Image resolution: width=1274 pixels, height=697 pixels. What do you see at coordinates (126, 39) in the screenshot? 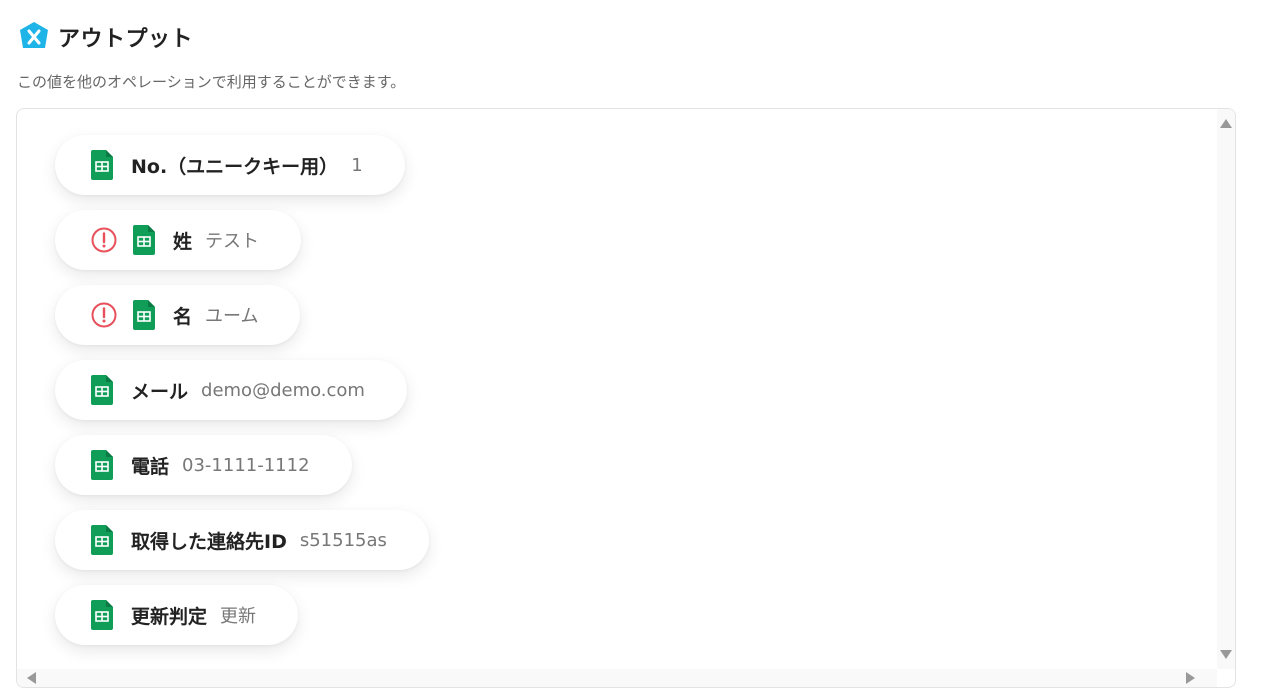
I see `page-title: アウトプット` at bounding box center [126, 39].